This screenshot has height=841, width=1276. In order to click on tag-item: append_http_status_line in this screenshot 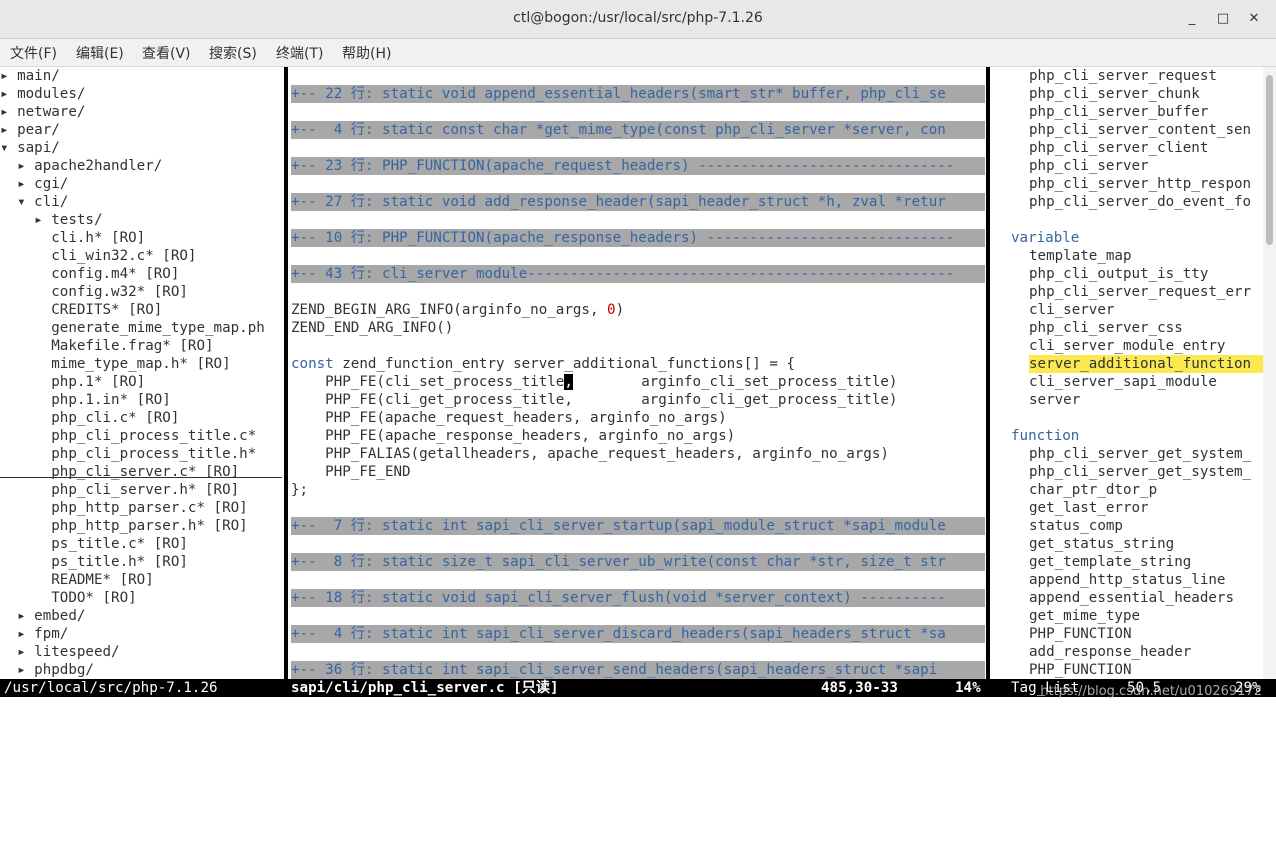, I will do `click(1127, 580)`.